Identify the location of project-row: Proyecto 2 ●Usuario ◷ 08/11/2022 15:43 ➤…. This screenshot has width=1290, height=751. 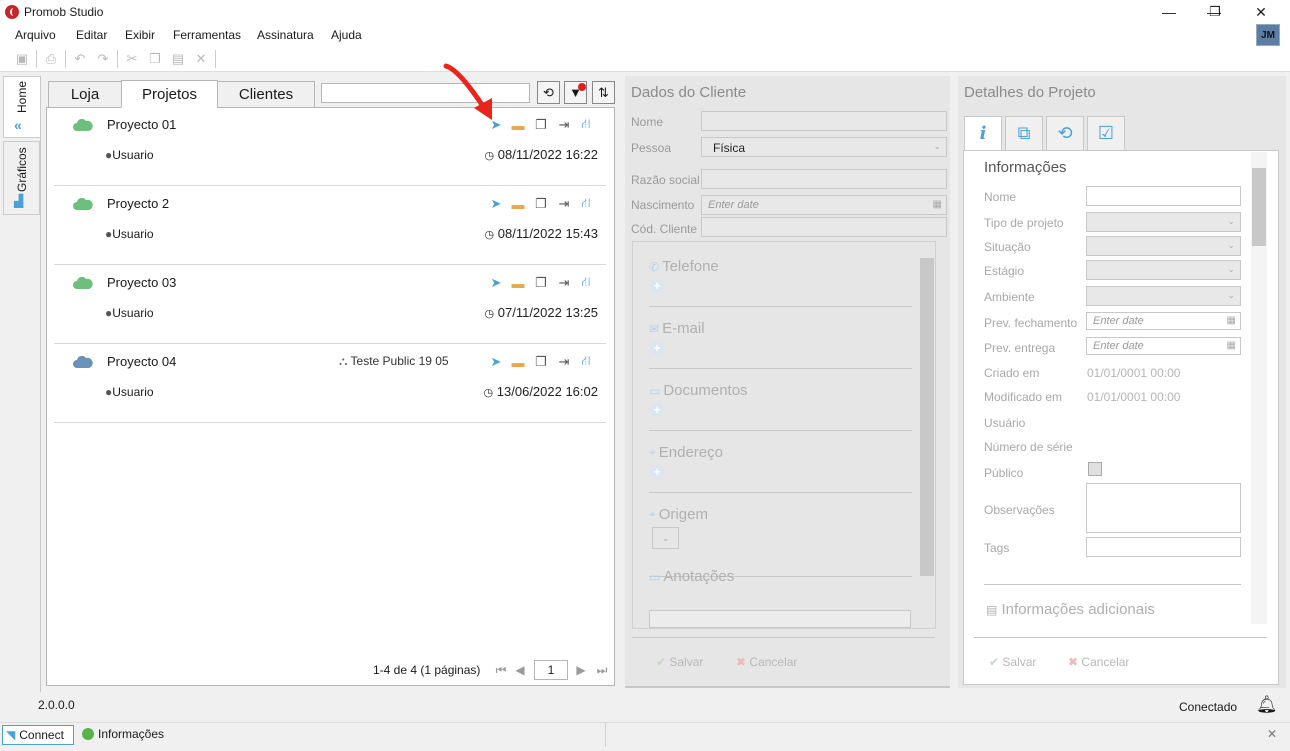
(330, 225).